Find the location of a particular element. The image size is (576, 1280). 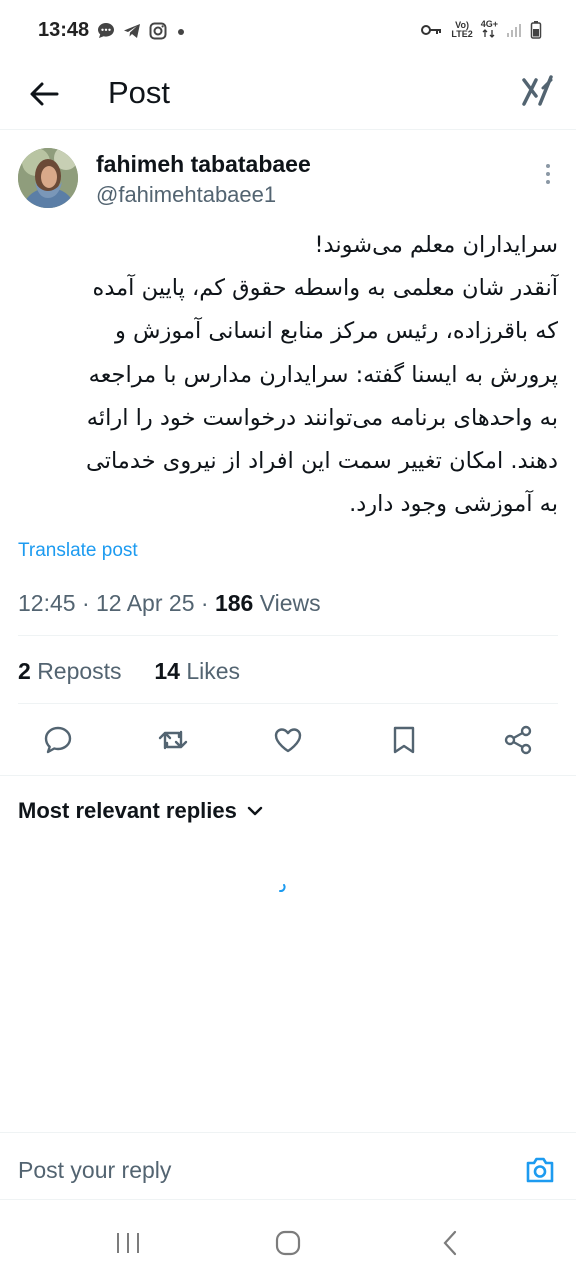

post-line: سرایداران معلم می‌شوند! is located at coordinates (436, 245).